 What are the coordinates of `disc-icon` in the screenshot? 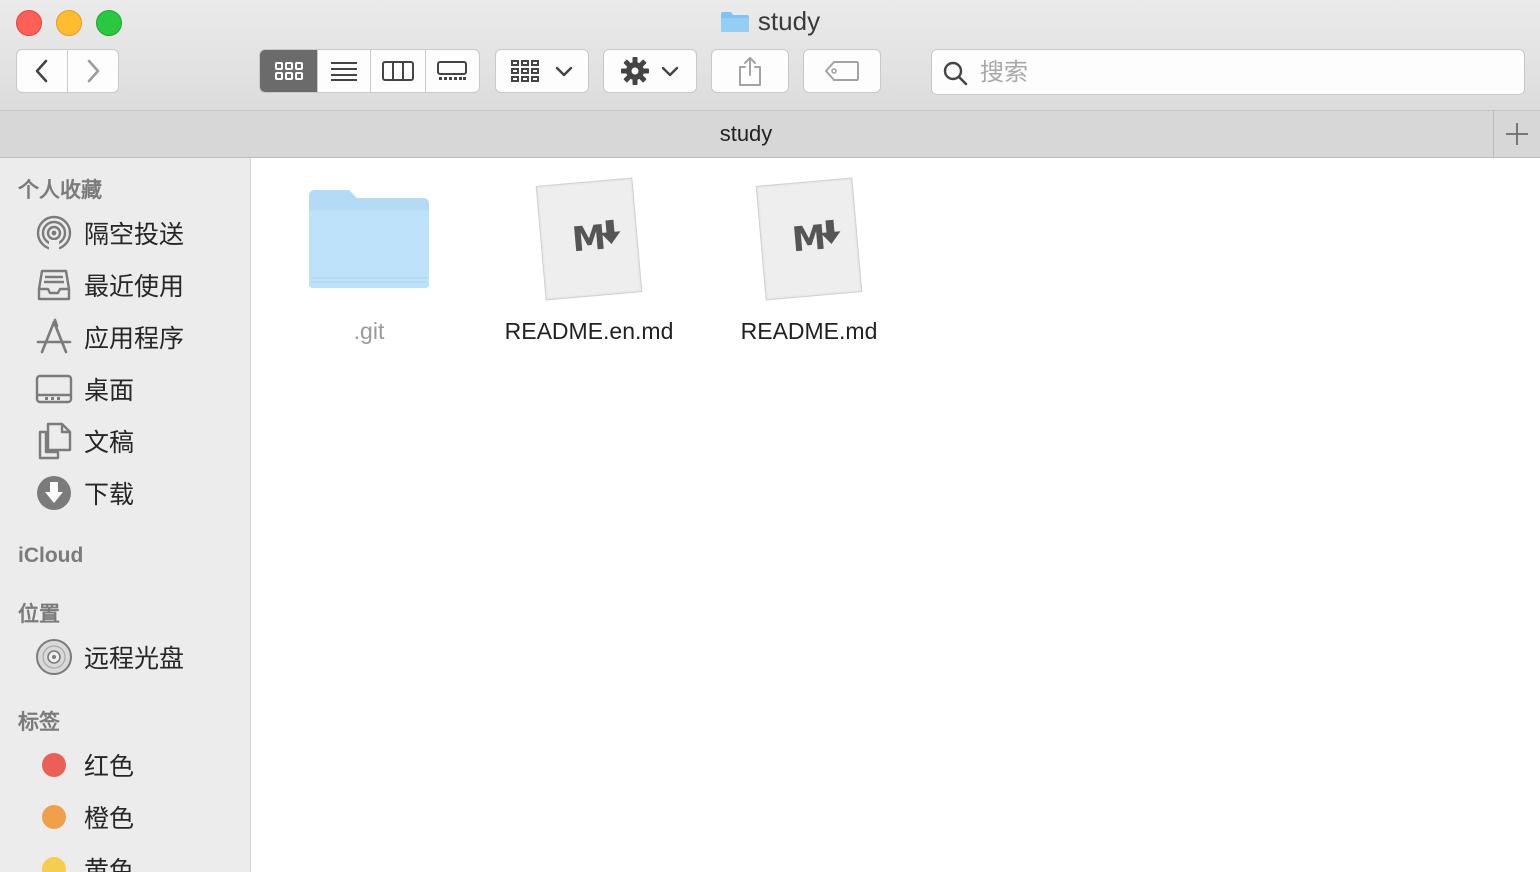 It's located at (54, 657).